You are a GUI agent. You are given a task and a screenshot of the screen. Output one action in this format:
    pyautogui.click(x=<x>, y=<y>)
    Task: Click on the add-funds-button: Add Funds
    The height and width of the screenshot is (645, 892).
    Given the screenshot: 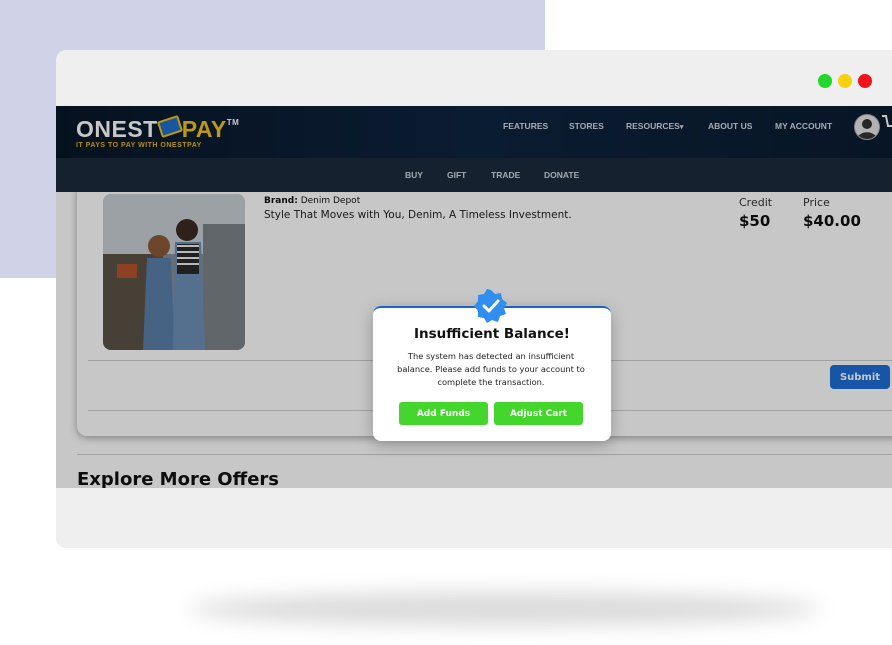 What is the action you would take?
    pyautogui.click(x=443, y=413)
    